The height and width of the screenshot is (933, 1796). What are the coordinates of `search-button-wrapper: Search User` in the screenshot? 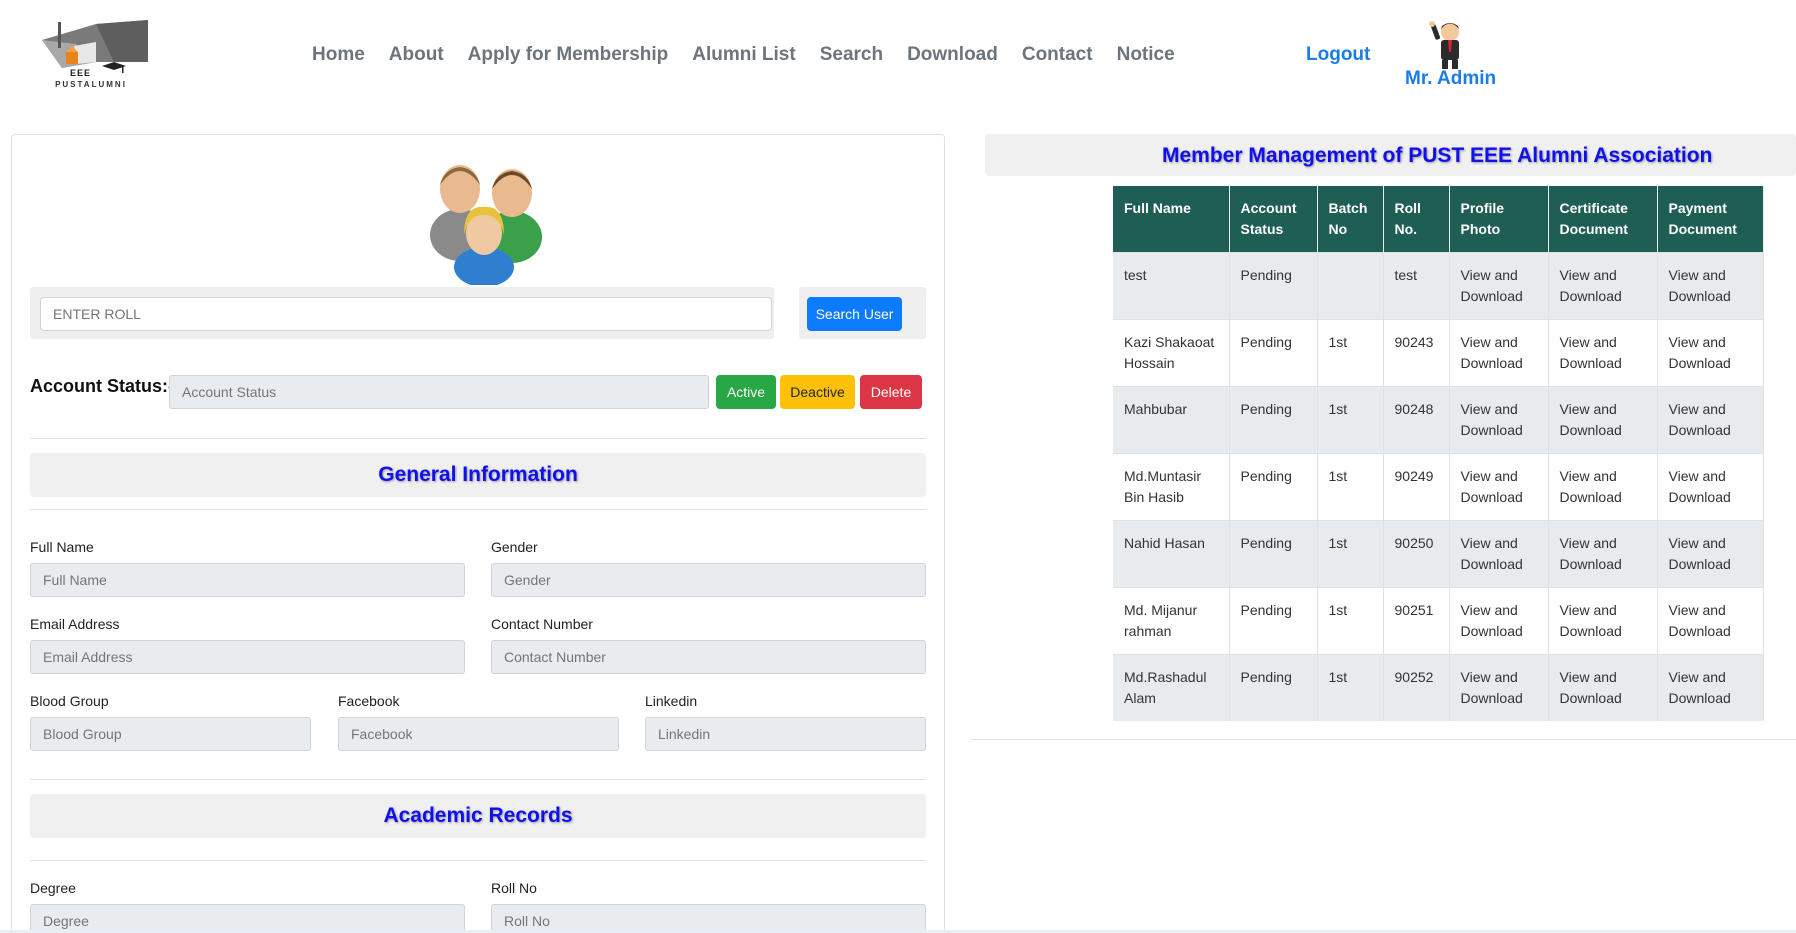 It's located at (862, 313).